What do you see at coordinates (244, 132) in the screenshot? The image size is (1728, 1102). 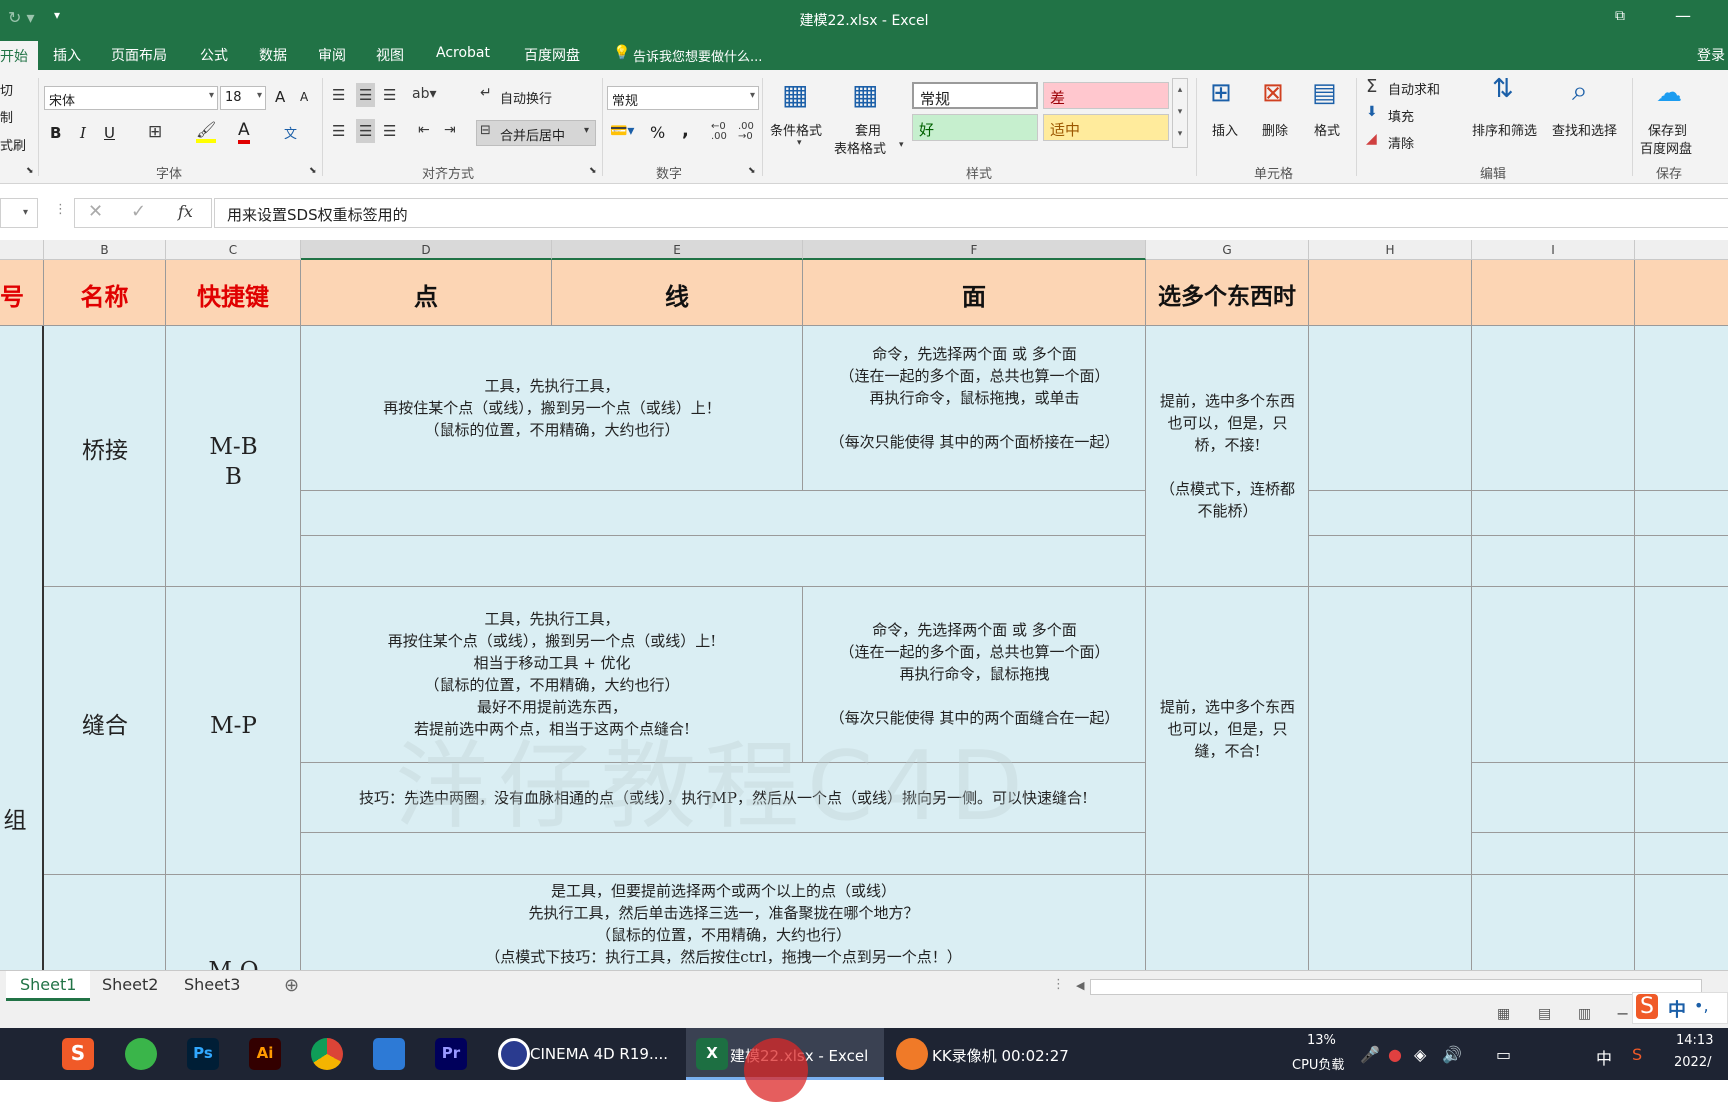 I see `font-color-button: A` at bounding box center [244, 132].